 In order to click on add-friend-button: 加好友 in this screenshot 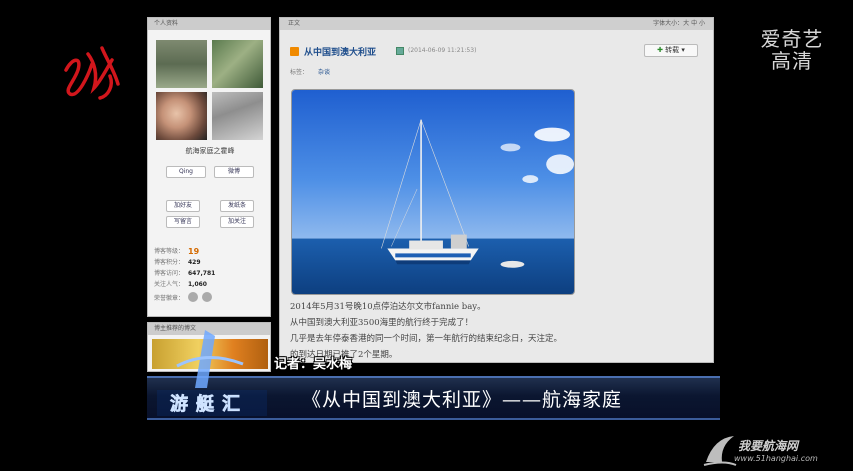, I will do `click(183, 206)`.